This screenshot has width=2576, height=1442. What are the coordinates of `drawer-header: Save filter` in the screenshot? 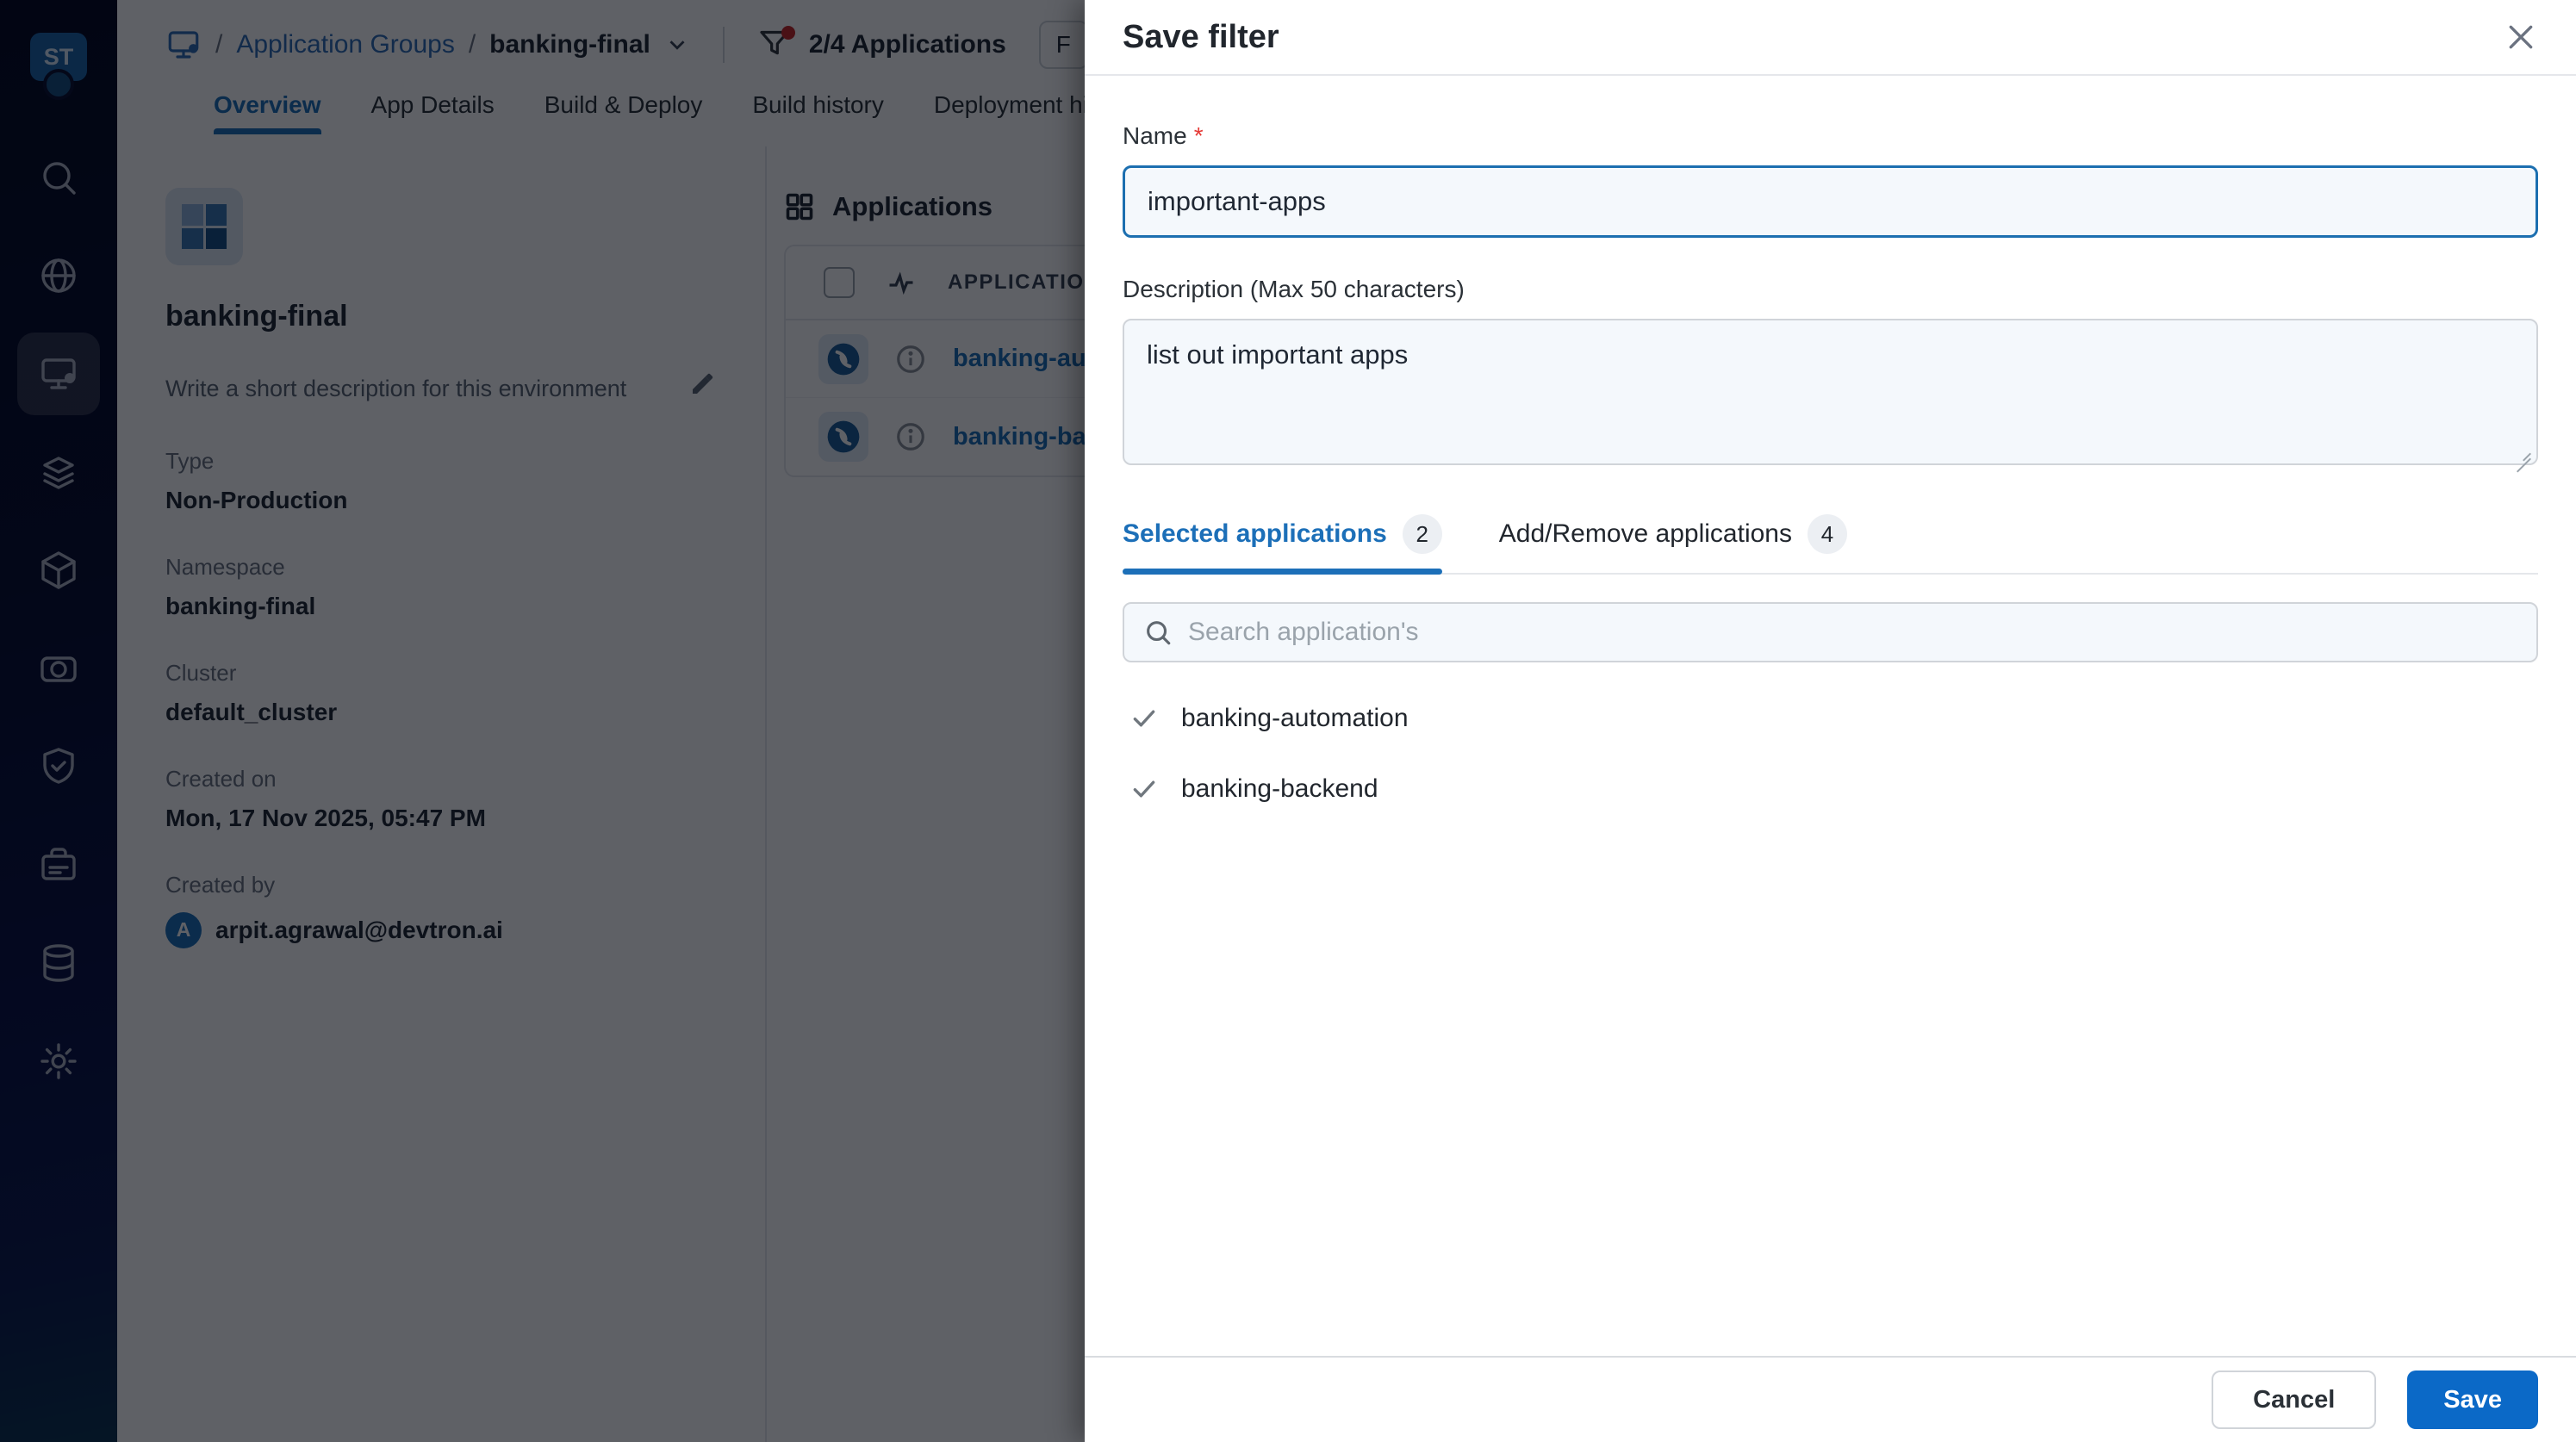 It's located at (1830, 38).